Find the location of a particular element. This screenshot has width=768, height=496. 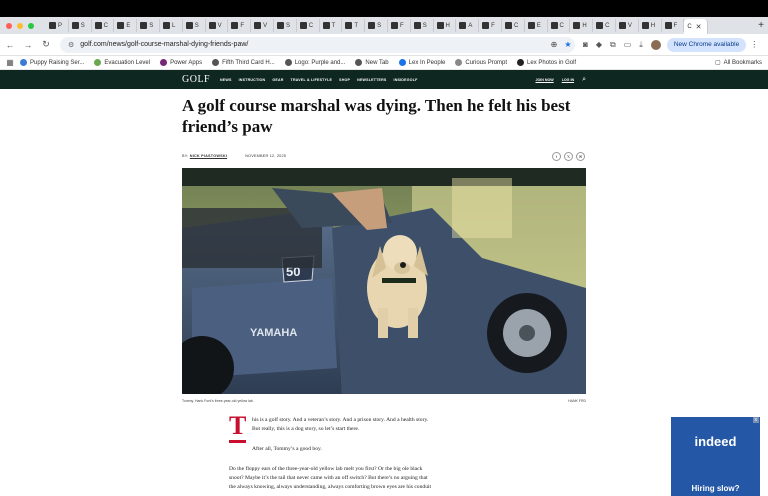

nav-link: NEWS is located at coordinates (226, 80).